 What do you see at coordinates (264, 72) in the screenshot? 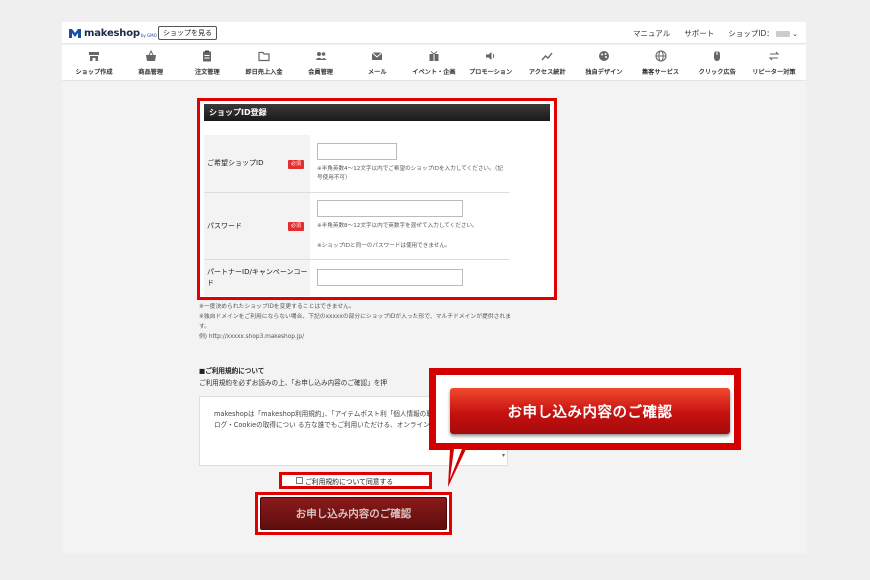
I see `nav-label: 即日売上入金` at bounding box center [264, 72].